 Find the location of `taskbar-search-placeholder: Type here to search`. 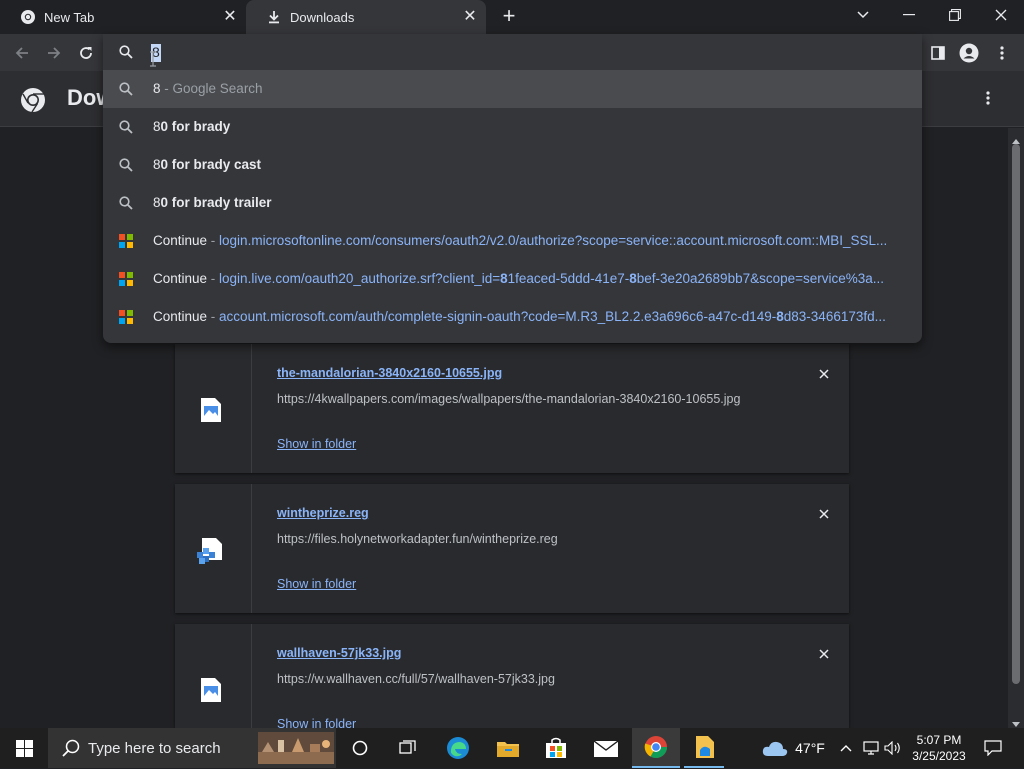

taskbar-search-placeholder: Type here to search is located at coordinates (154, 748).